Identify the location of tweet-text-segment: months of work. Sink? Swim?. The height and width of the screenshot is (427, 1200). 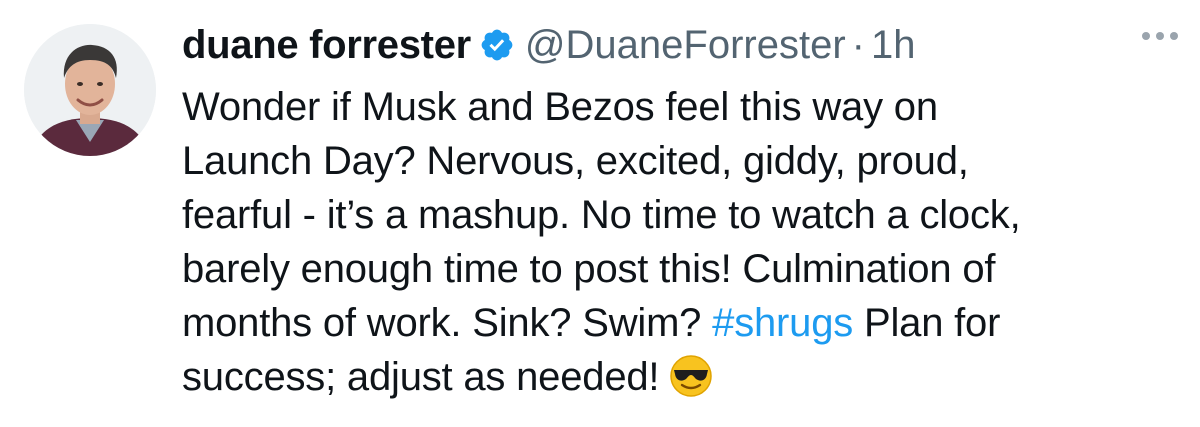
(447, 323).